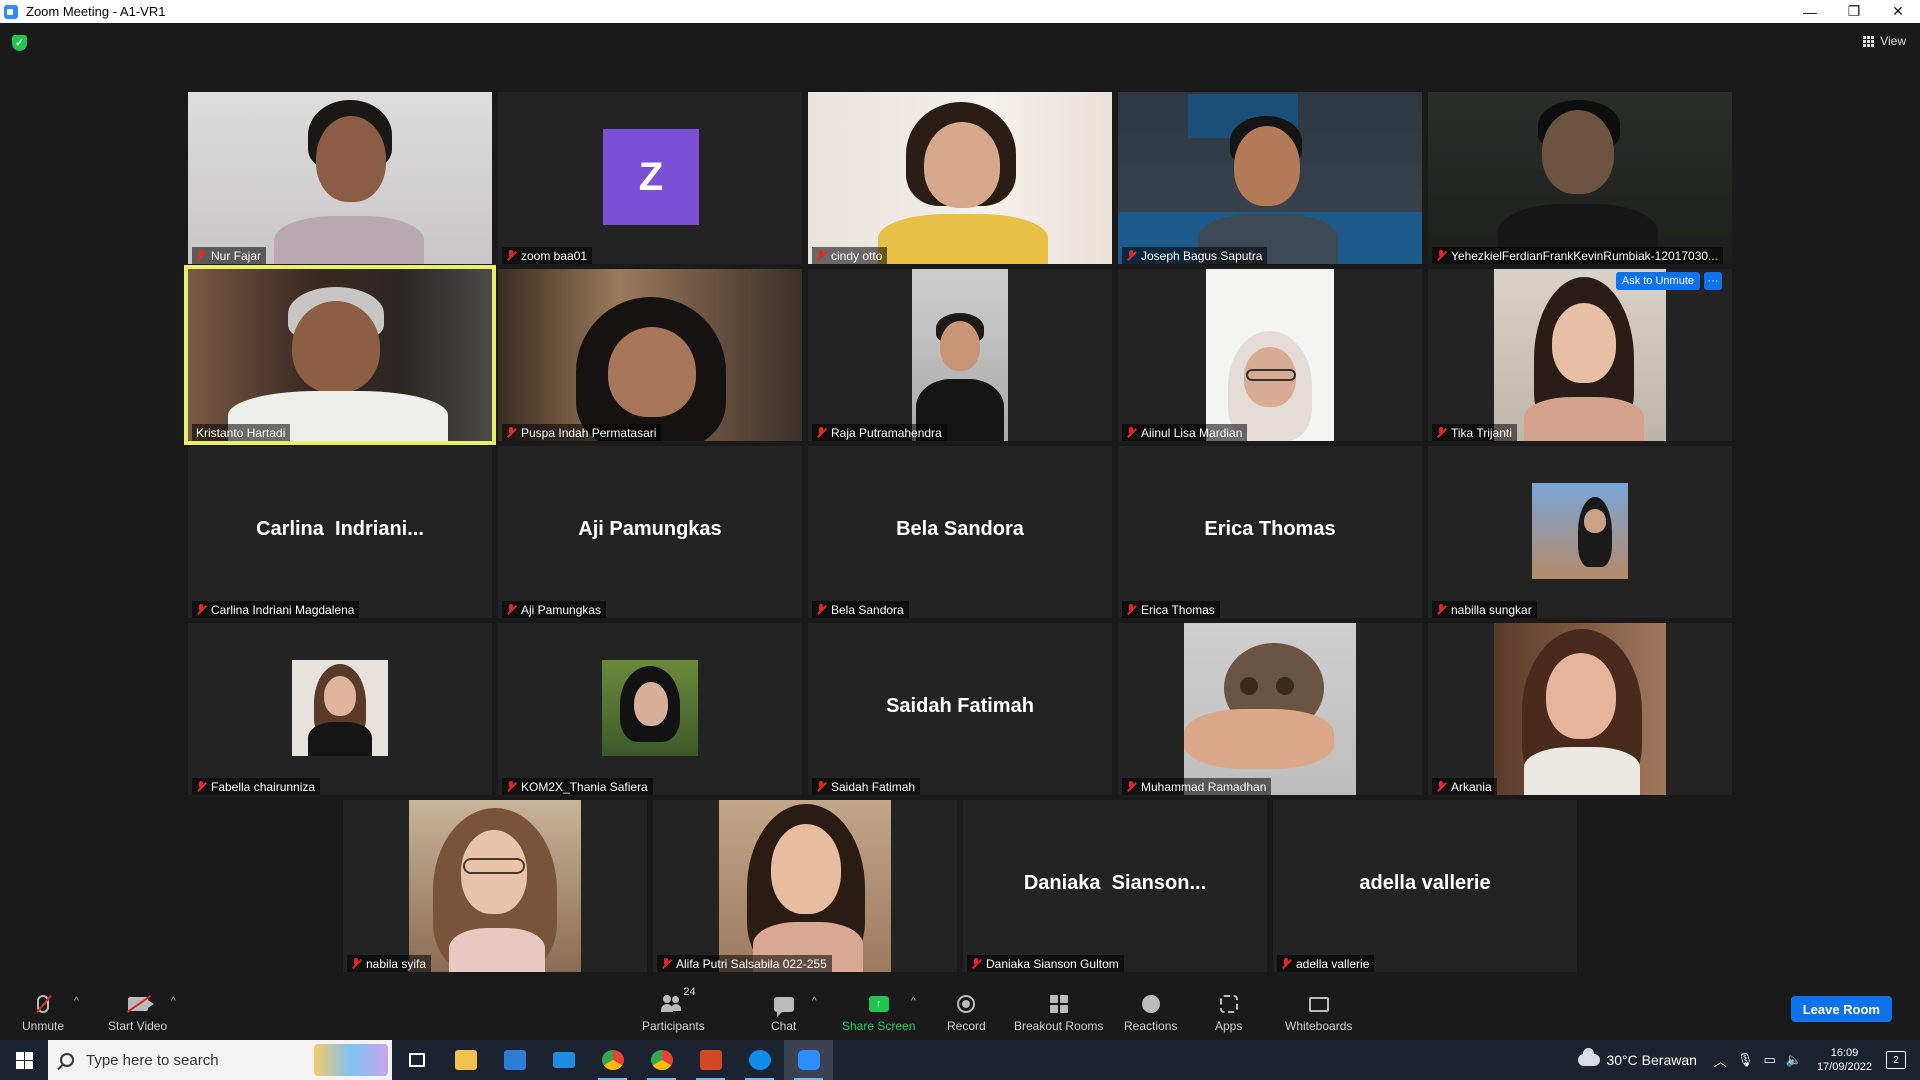 The image size is (1920, 1080). What do you see at coordinates (19, 43) in the screenshot?
I see `encryption-shield-icon` at bounding box center [19, 43].